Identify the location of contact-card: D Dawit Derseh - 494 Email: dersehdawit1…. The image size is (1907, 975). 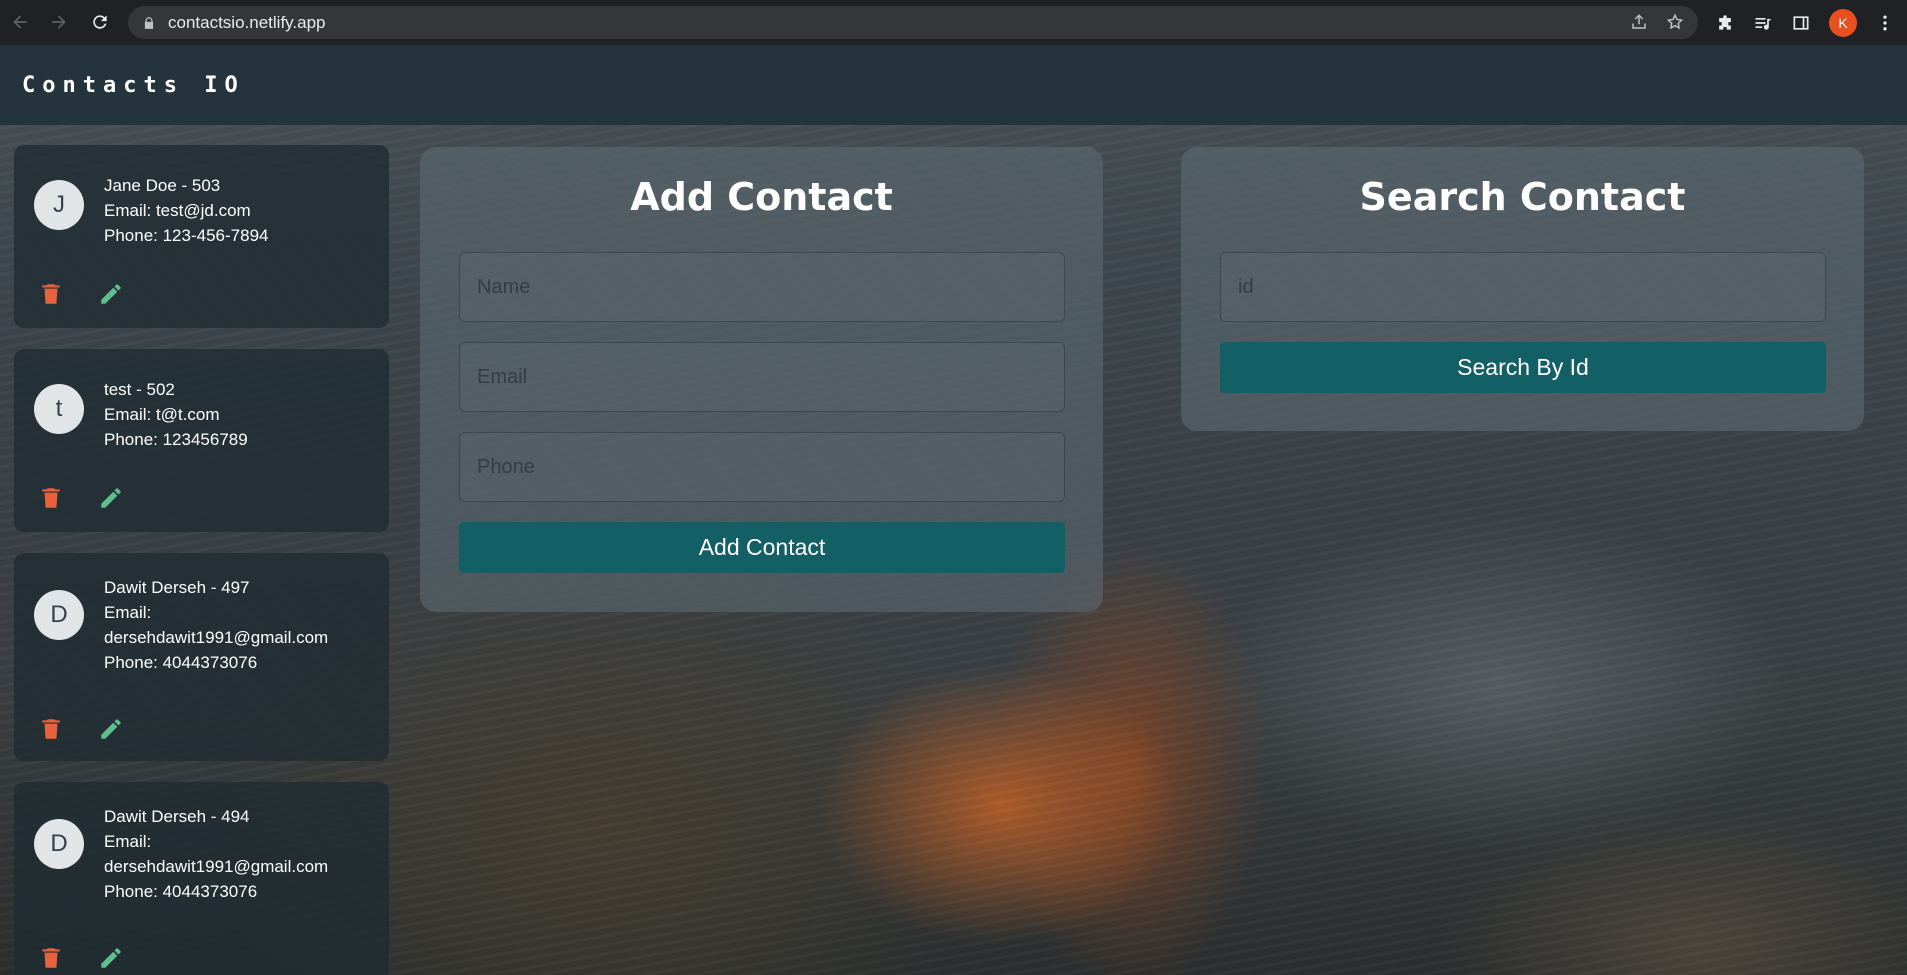
(201, 878).